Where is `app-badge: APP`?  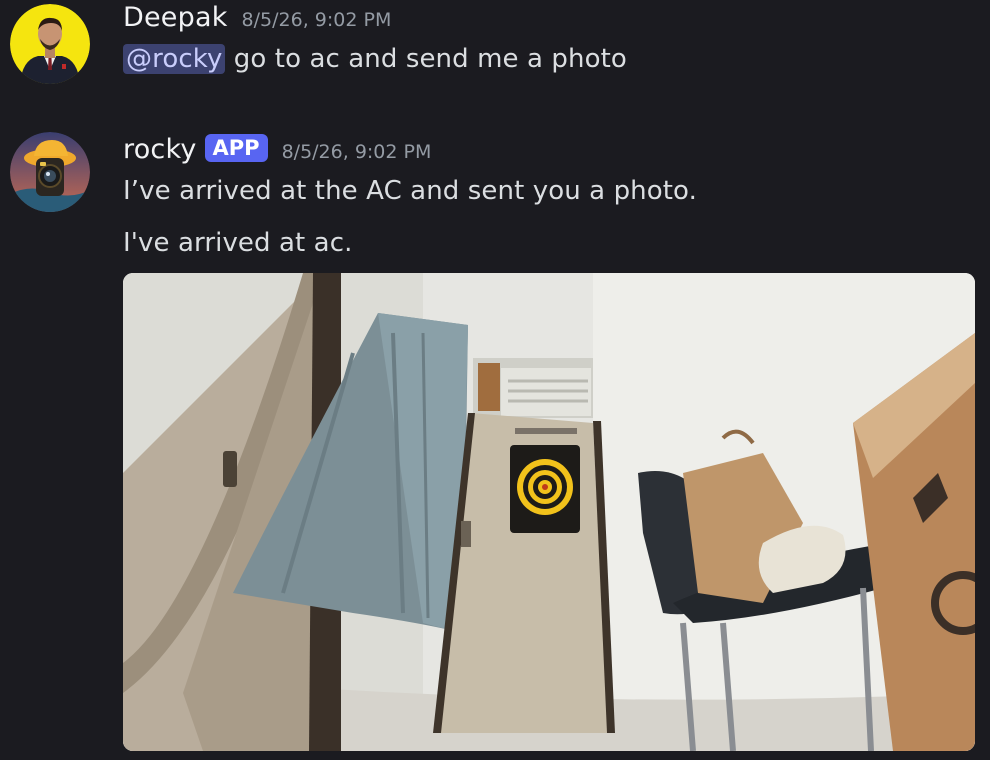
app-badge: APP is located at coordinates (236, 148).